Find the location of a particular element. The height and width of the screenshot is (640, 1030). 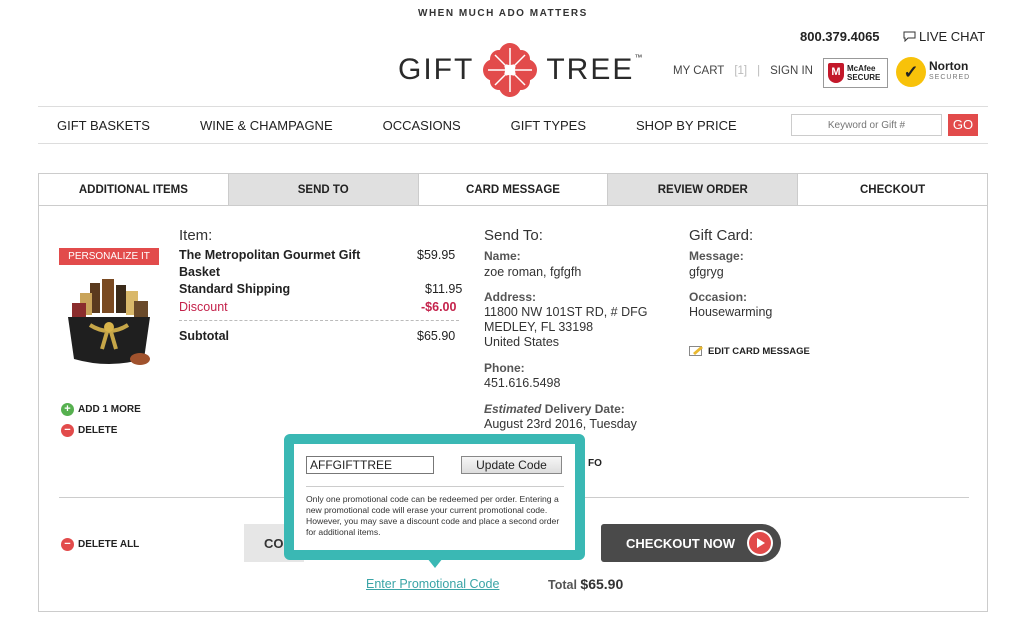

tab-additional-items: ADDITIONAL ITEMS is located at coordinates (134, 189).